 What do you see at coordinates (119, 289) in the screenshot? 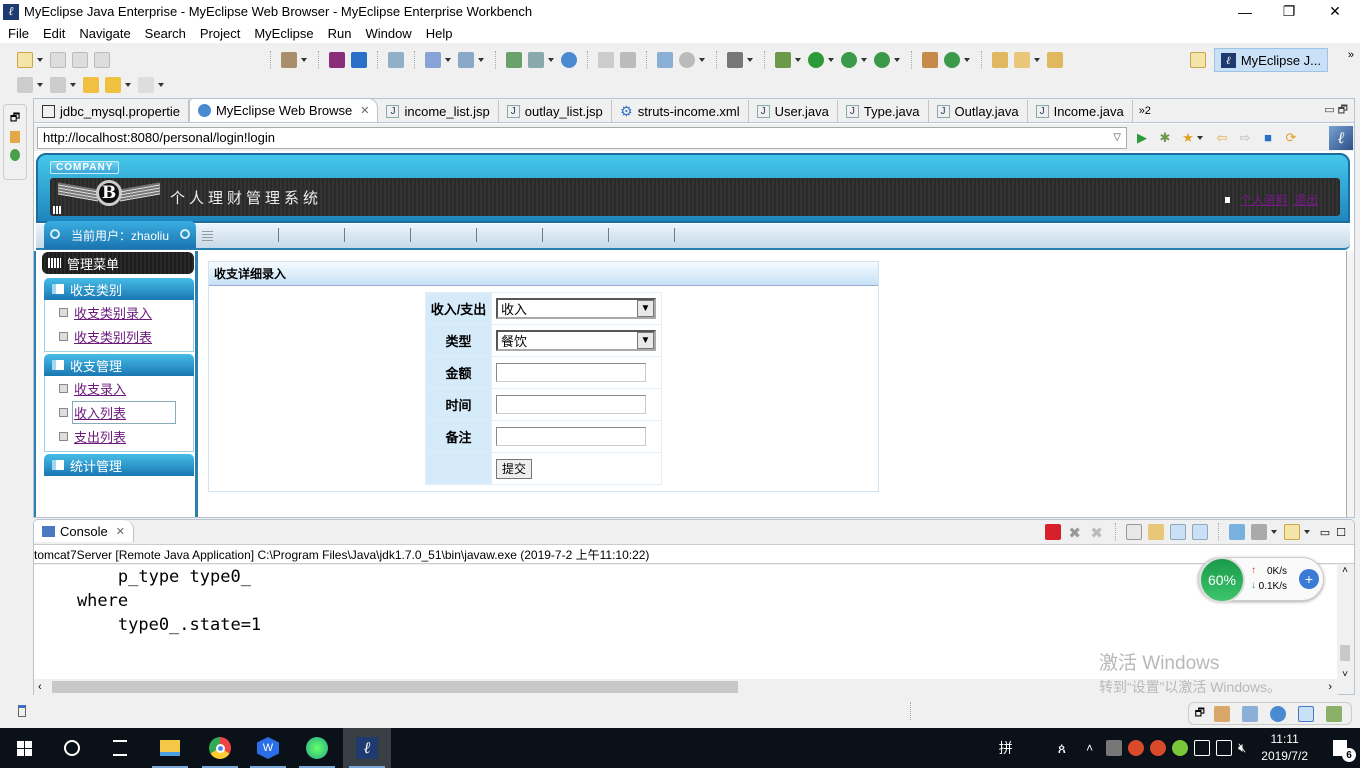
I see `sidebar-section-category: 收支类别` at bounding box center [119, 289].